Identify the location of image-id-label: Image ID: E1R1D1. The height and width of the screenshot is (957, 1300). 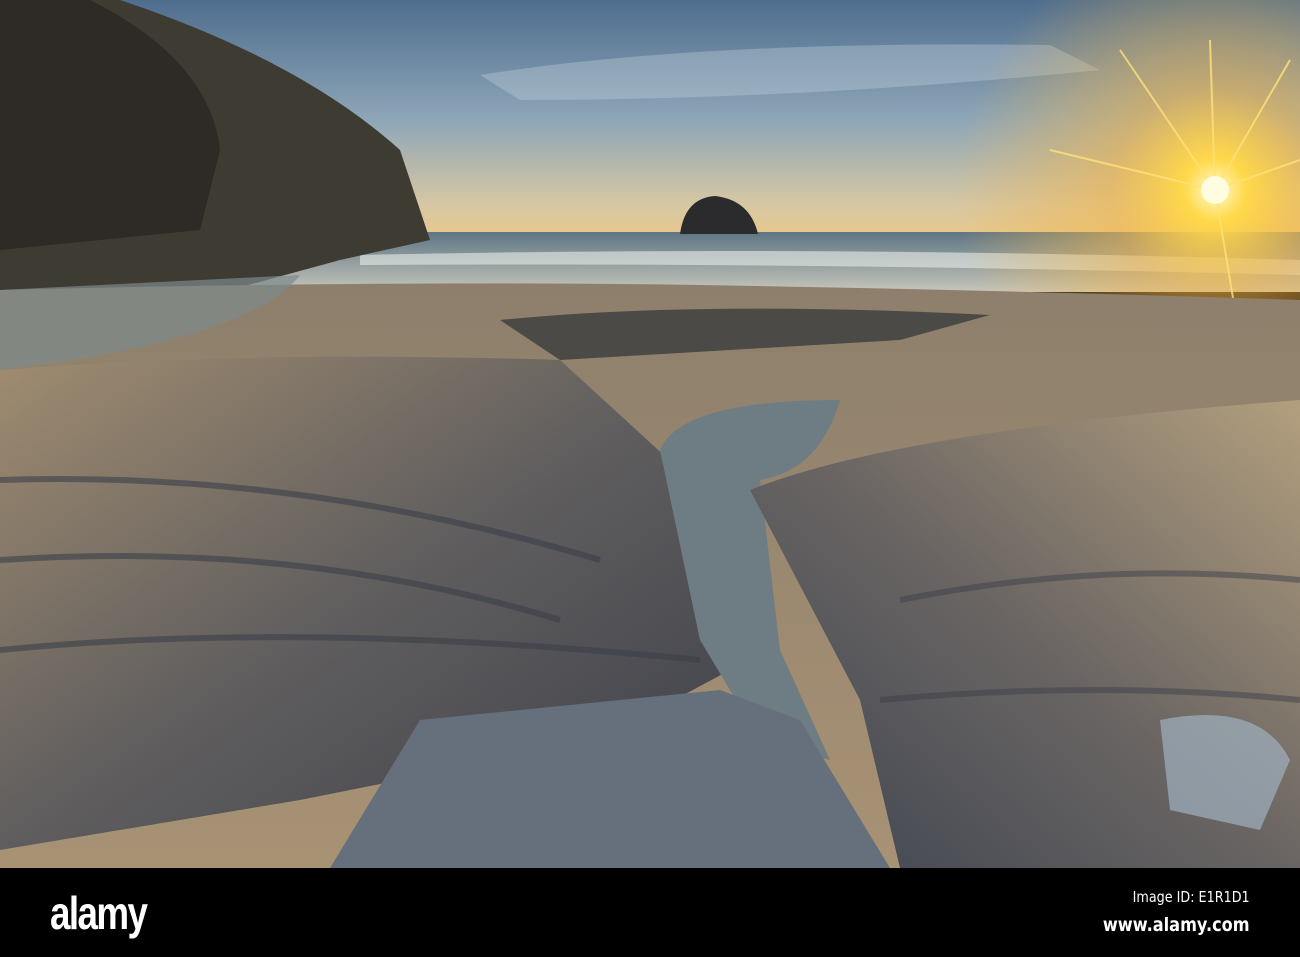
(1191, 897).